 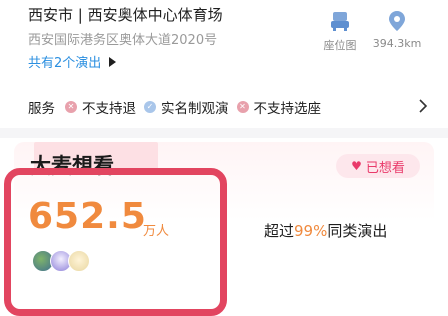 I want to click on service-item-label: 不支持退, so click(x=109, y=109).